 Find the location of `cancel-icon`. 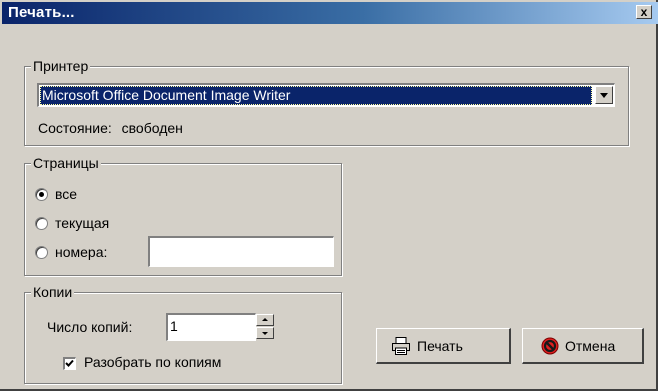

cancel-icon is located at coordinates (550, 346).